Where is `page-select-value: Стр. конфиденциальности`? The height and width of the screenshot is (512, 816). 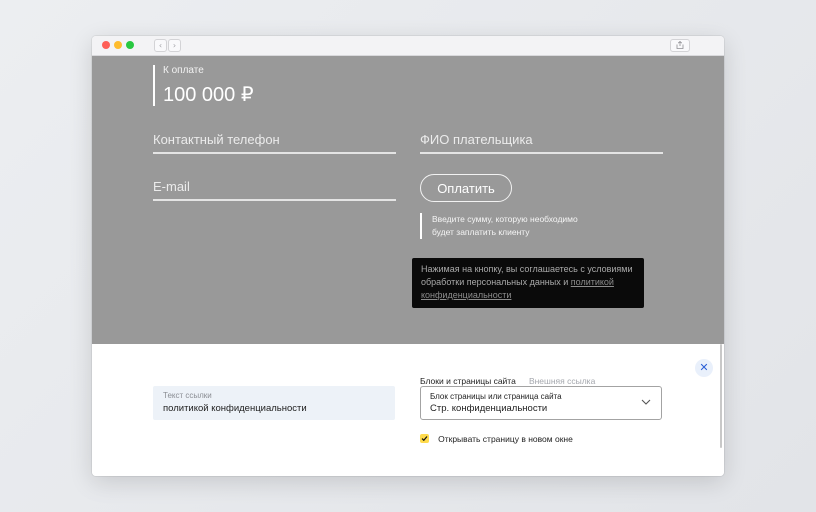
page-select-value: Стр. конфиденциальности is located at coordinates (489, 408).